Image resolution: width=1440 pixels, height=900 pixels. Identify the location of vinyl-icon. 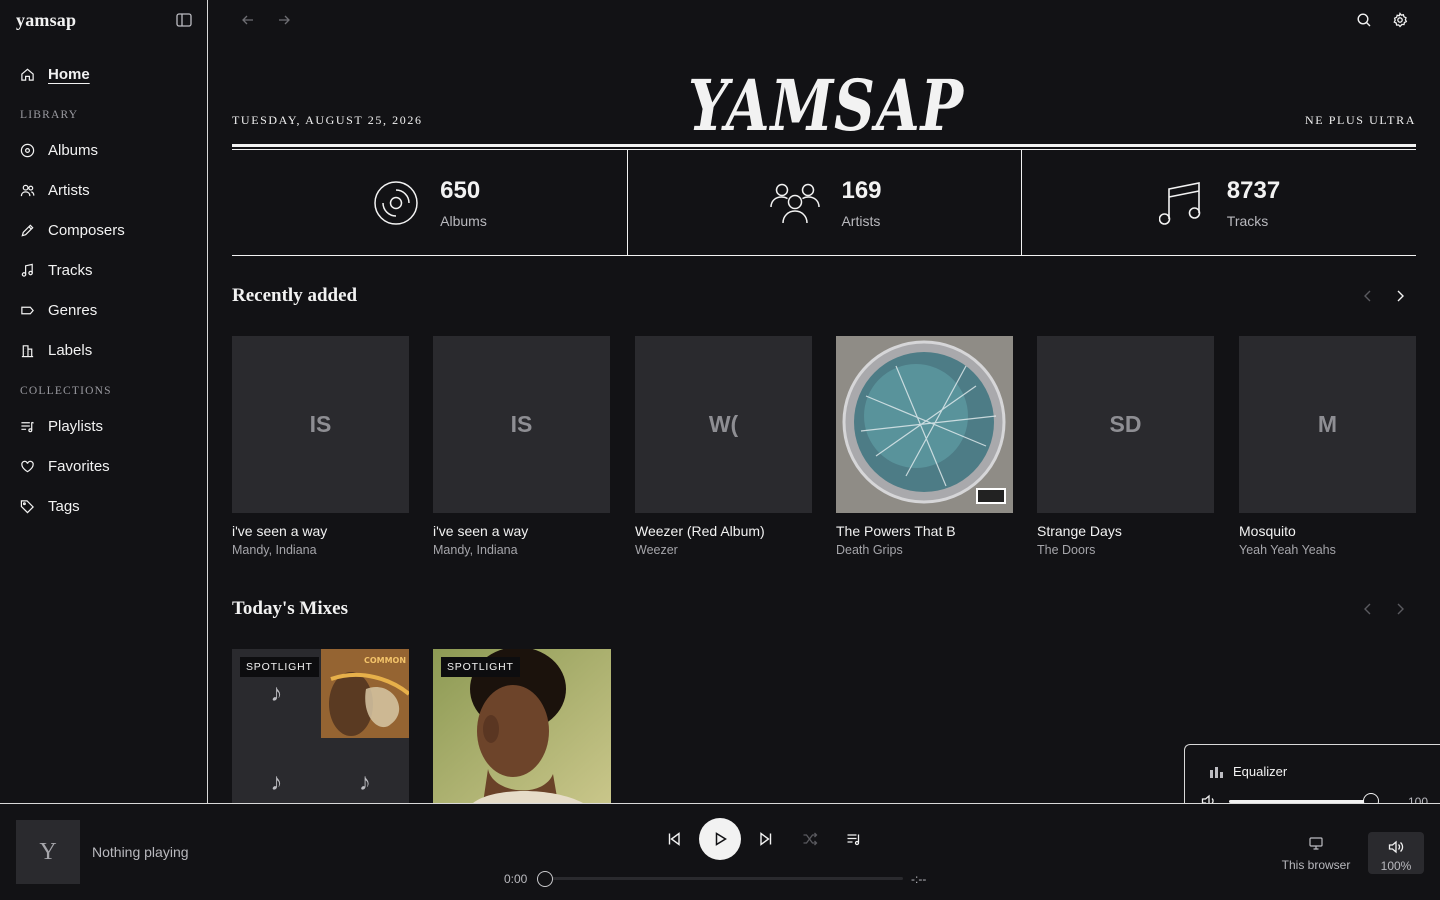
(396, 202).